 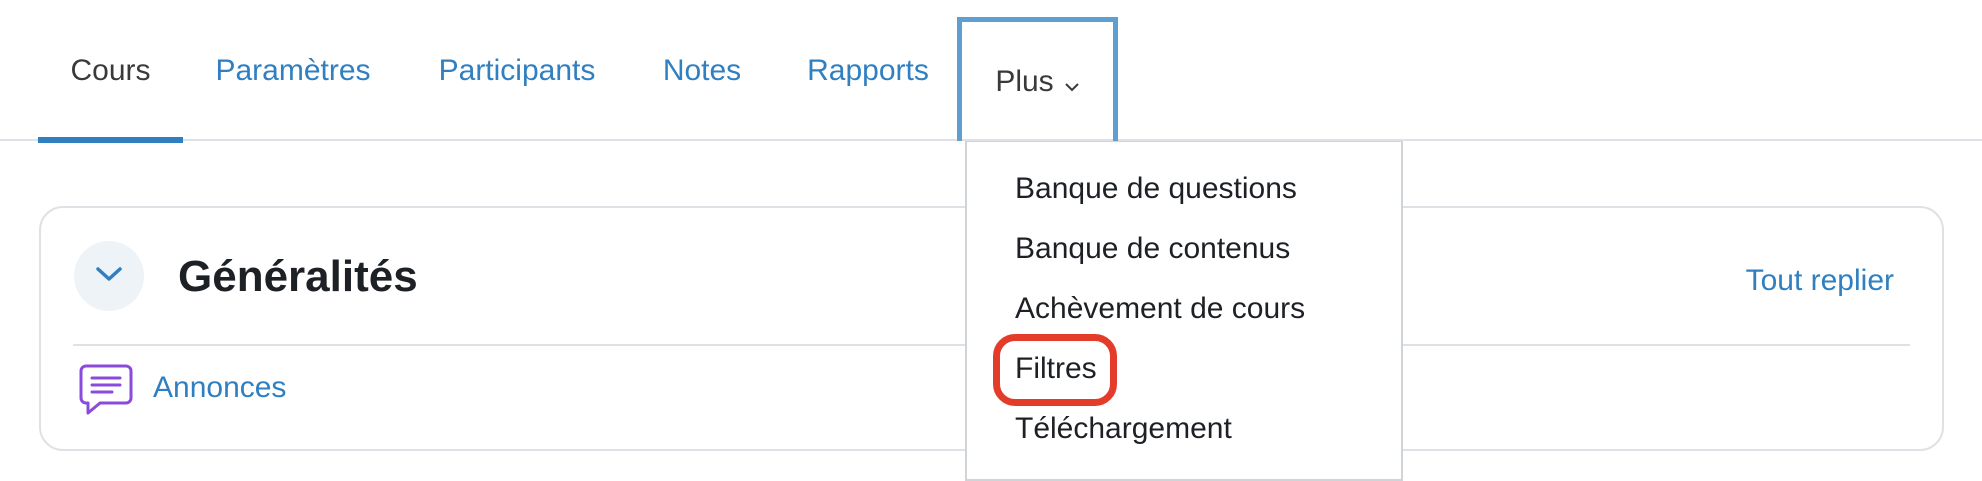 I want to click on tab-participants-label: Participants, so click(x=517, y=70).